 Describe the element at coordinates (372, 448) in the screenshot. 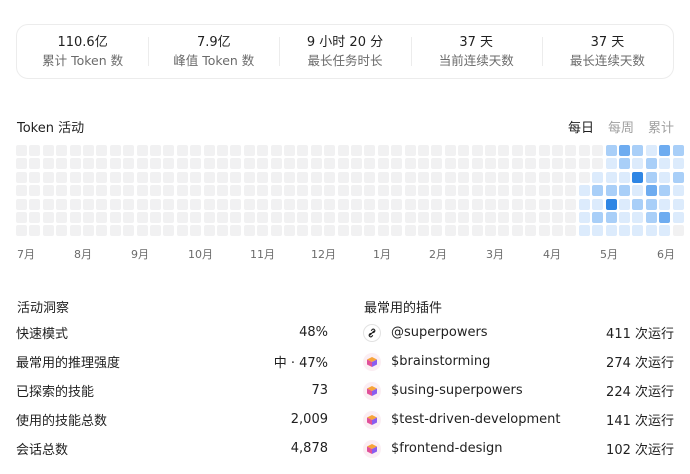

I see `cube-icon` at that location.